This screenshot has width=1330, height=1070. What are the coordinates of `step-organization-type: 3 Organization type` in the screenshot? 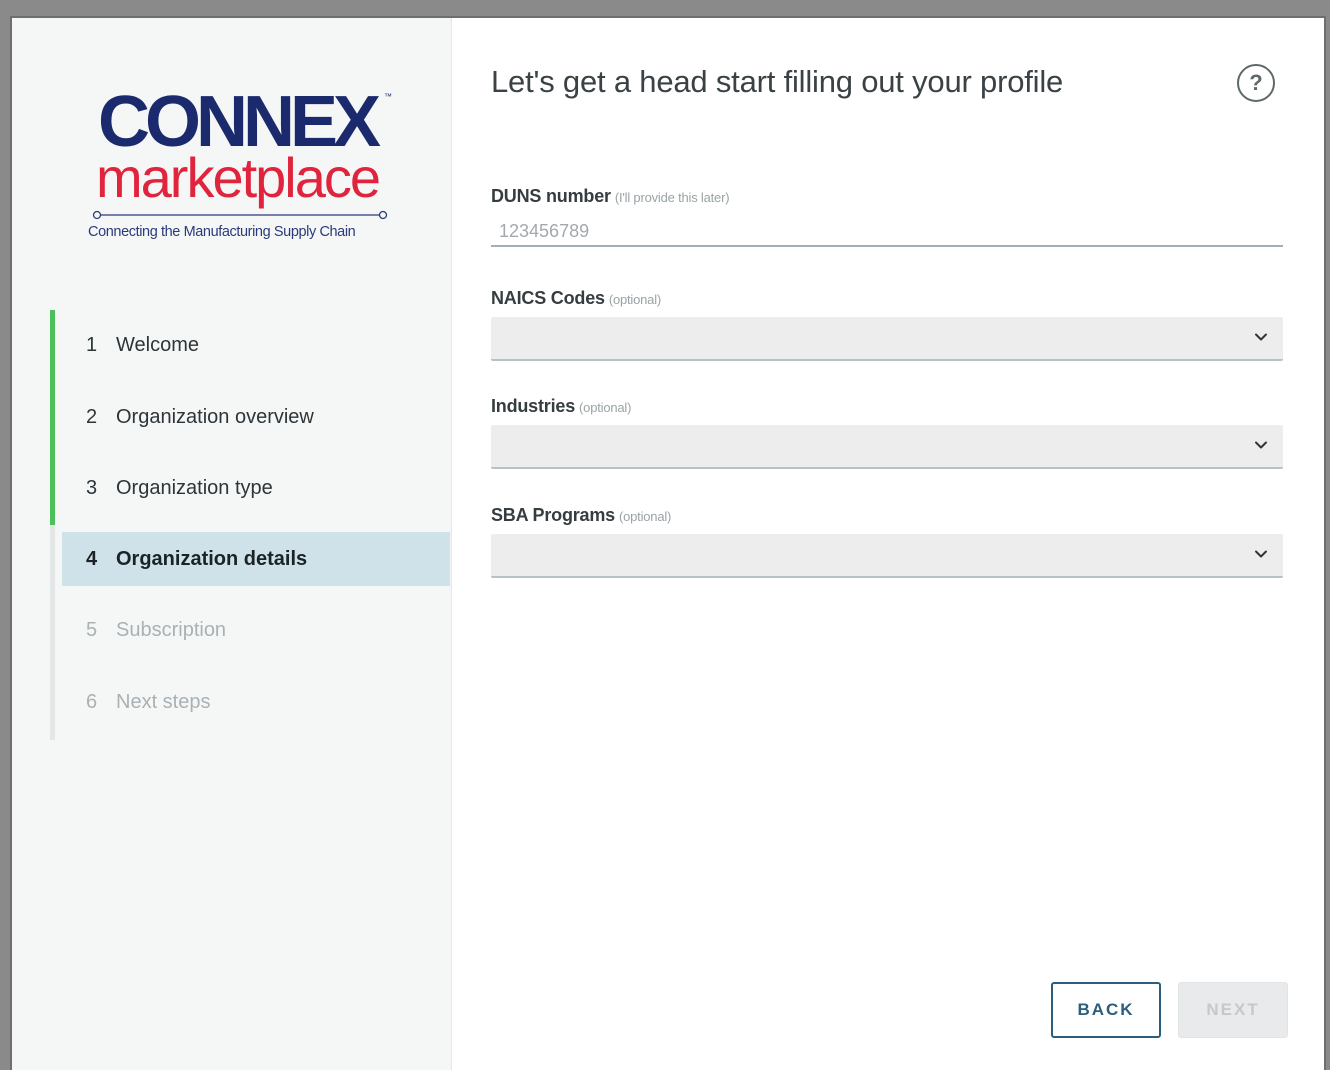 It's located at (256, 488).